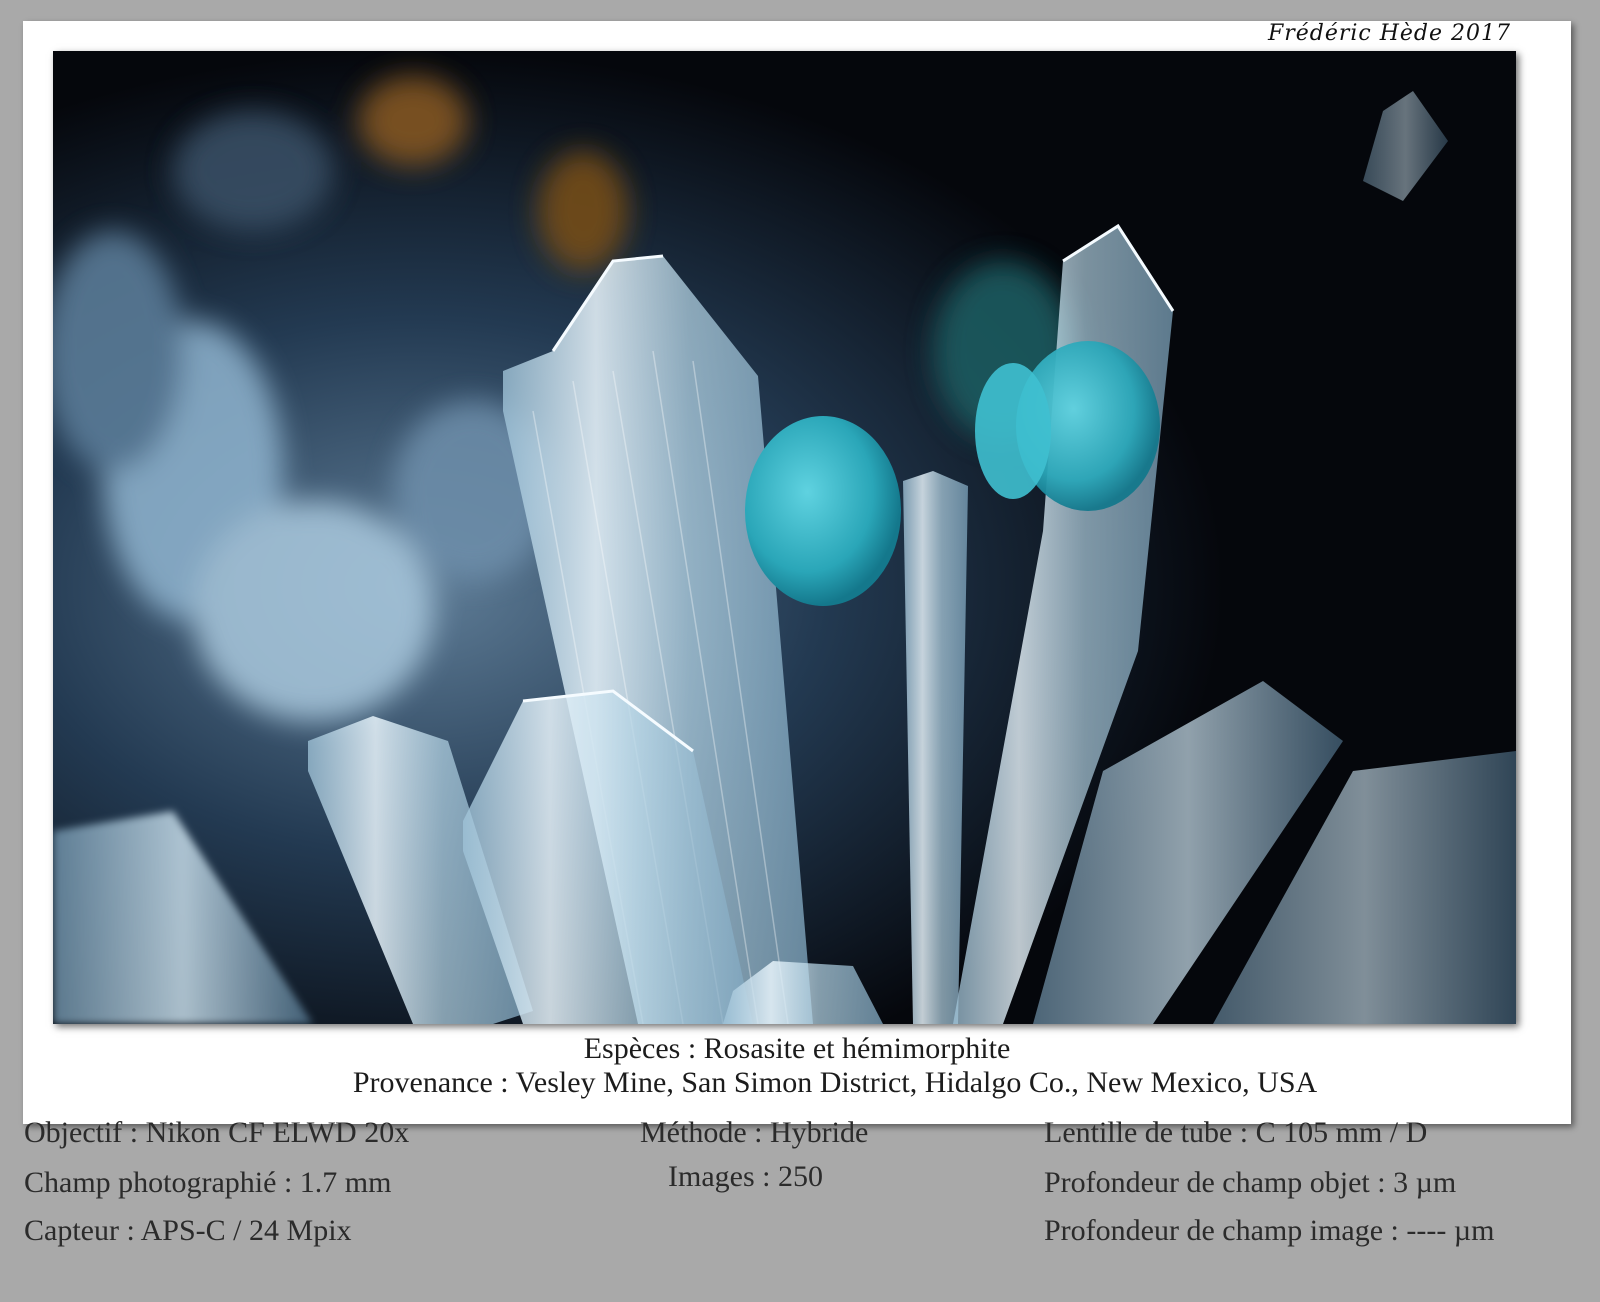 The image size is (1600, 1302). Describe the element at coordinates (1389, 33) in the screenshot. I see `photographer-signature: Frédéric Hède 2017` at that location.